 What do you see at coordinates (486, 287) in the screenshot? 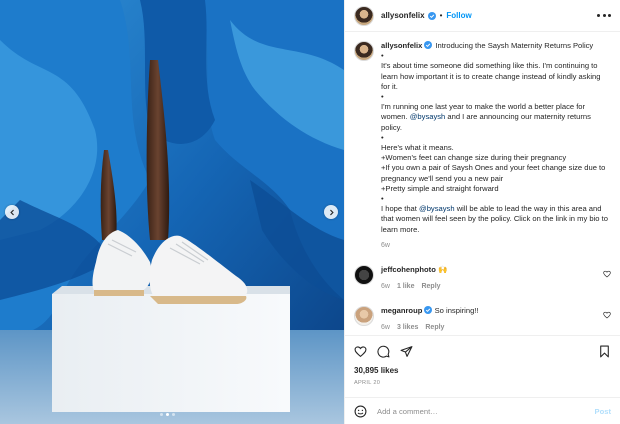
I see `comment-meta: 6w 1 like Reply` at bounding box center [486, 287].